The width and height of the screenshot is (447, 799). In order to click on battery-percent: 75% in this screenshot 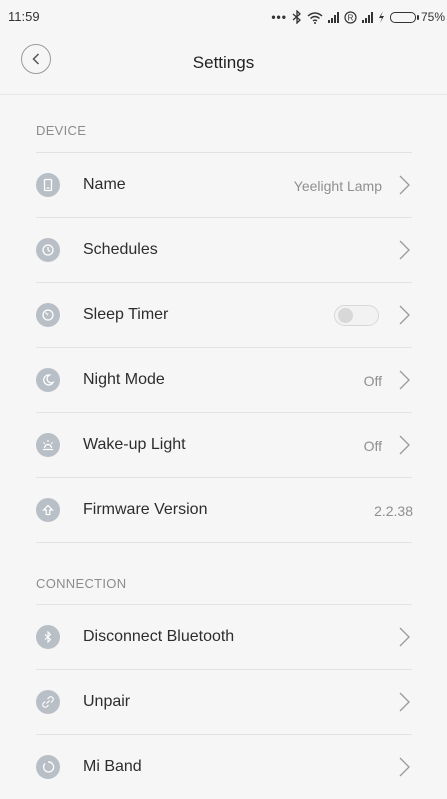, I will do `click(432, 17)`.